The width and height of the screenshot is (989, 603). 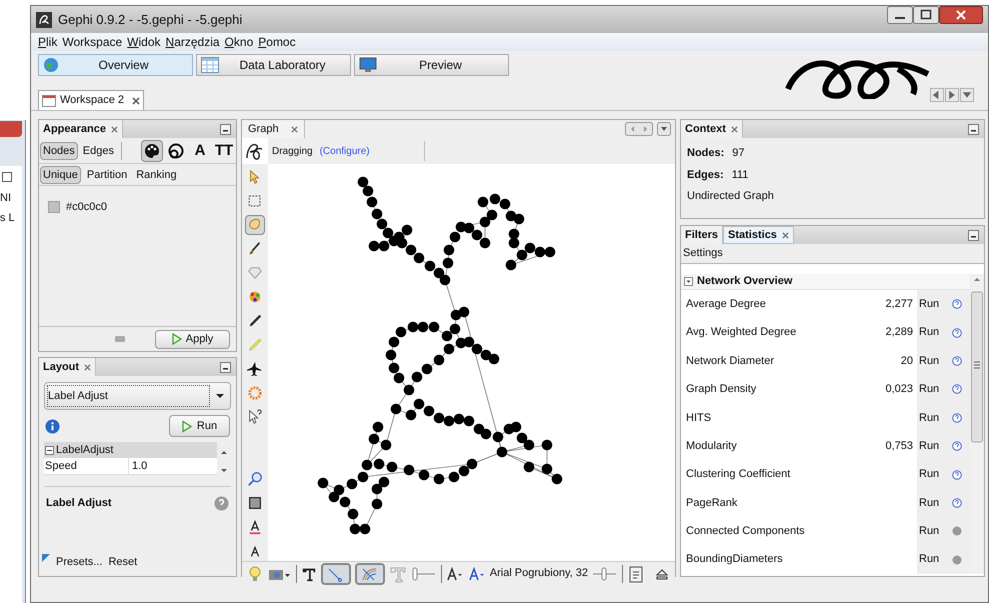 What do you see at coordinates (705, 153) in the screenshot?
I see `stat-label: Nodes:` at bounding box center [705, 153].